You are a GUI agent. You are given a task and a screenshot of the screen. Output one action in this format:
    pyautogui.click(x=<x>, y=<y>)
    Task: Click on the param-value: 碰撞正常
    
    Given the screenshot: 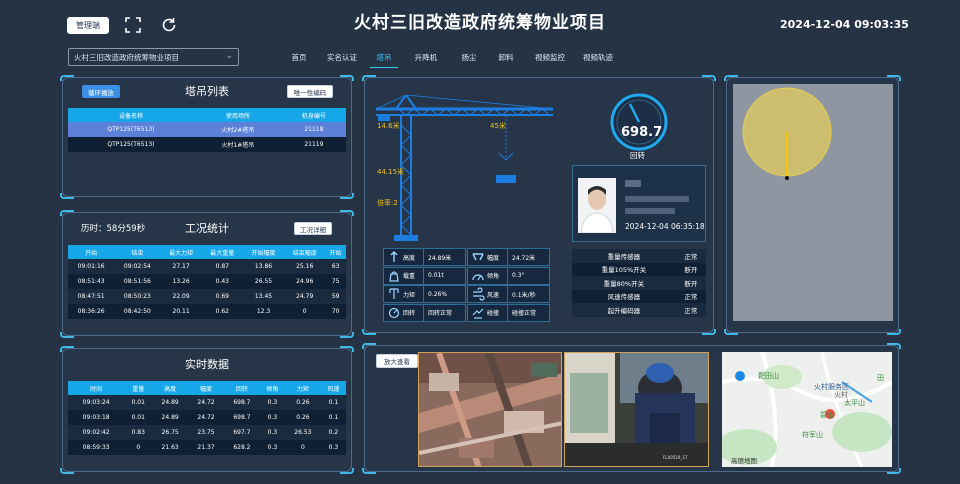 What is the action you would take?
    pyautogui.click(x=528, y=312)
    